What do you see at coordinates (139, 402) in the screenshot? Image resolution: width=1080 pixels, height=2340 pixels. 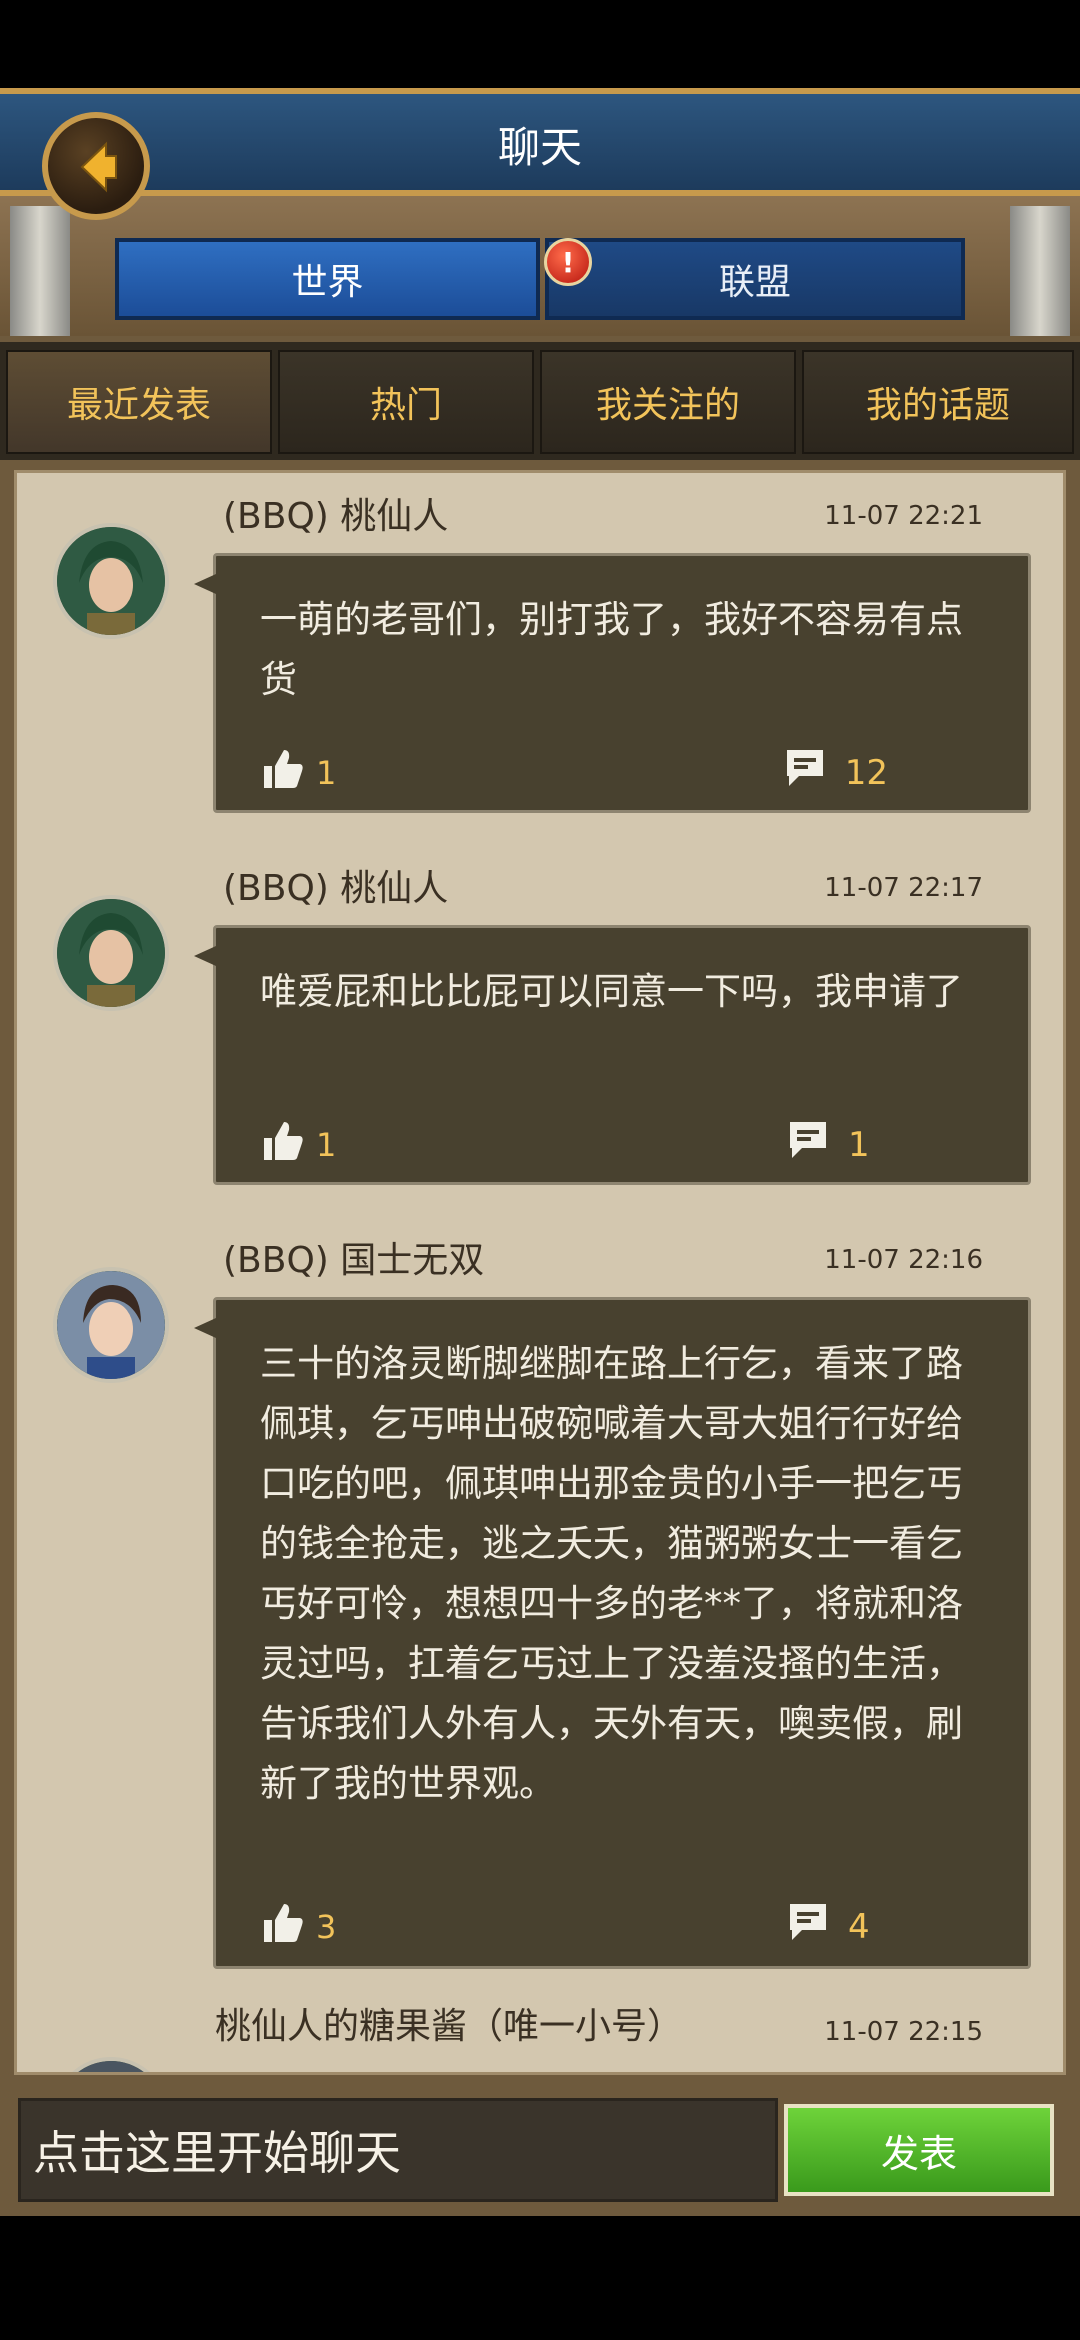 I see `tab-recent: 最近发表` at bounding box center [139, 402].